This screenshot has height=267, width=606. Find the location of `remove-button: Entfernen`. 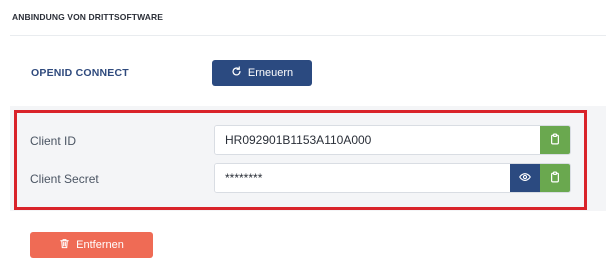

remove-button: Entfernen is located at coordinates (91, 245).